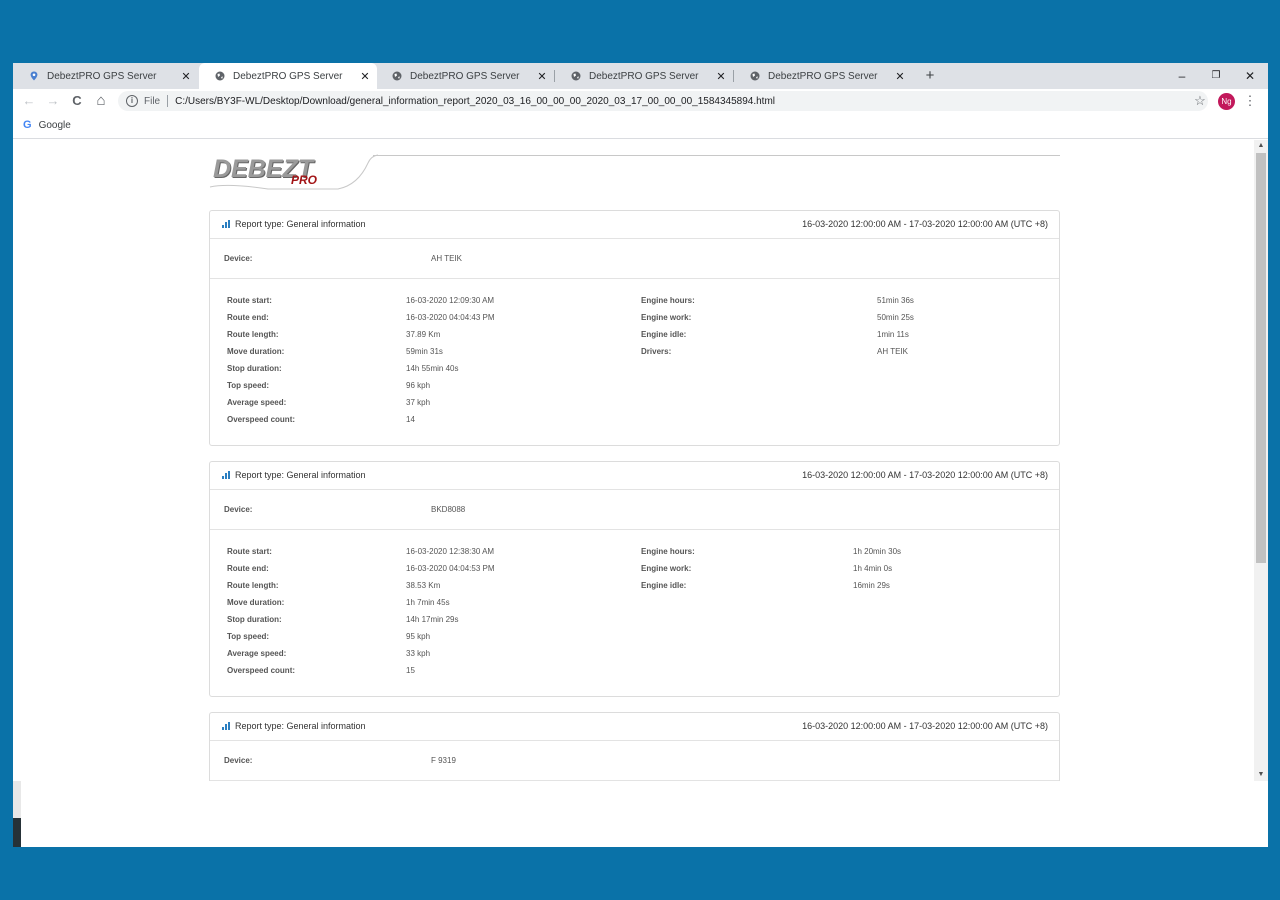 The width and height of the screenshot is (1280, 900). What do you see at coordinates (450, 551) in the screenshot?
I see `stat-value: 16-03-2020 12:38:30 AM` at bounding box center [450, 551].